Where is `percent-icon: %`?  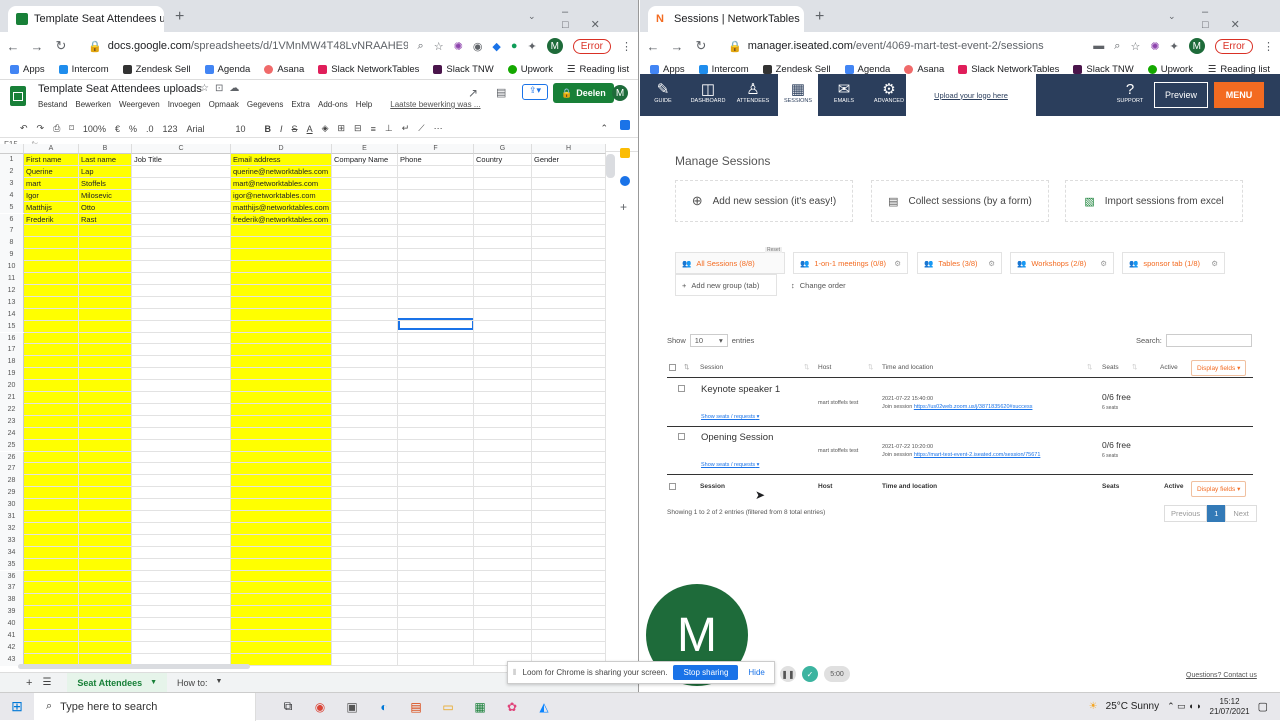 percent-icon: % is located at coordinates (133, 129).